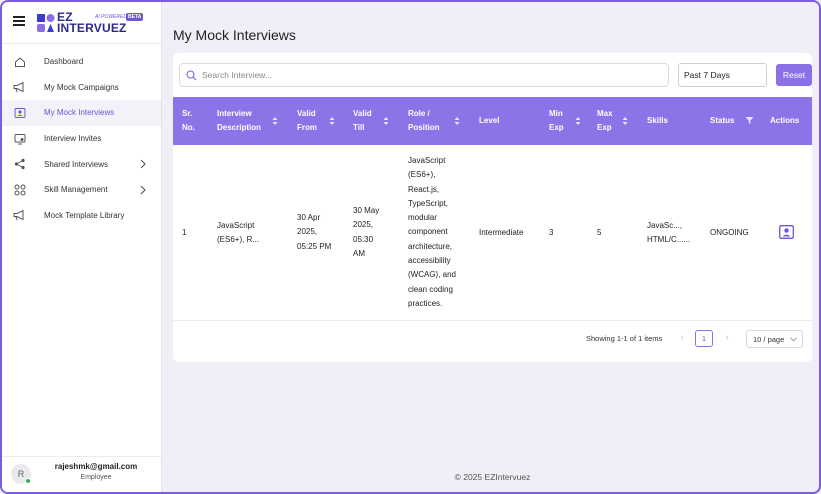 The width and height of the screenshot is (821, 494). I want to click on logo-ai-tag: AI POWERED, so click(111, 17).